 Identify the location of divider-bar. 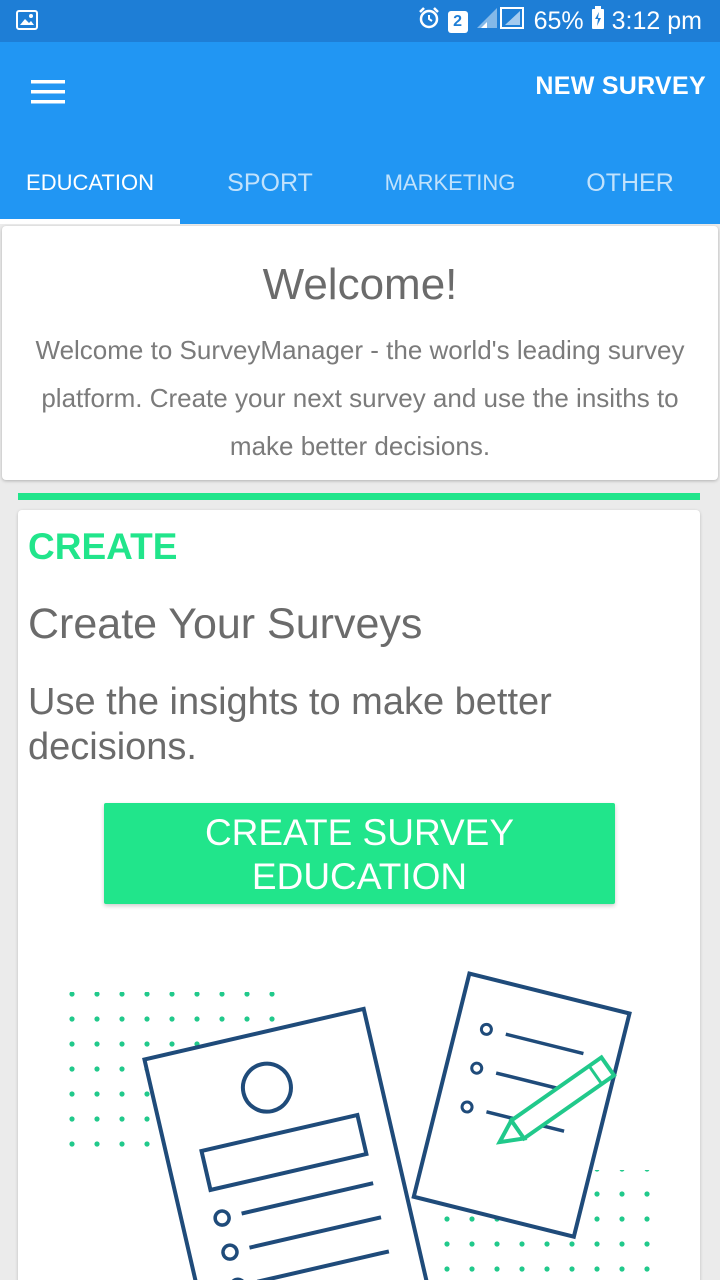
(359, 496).